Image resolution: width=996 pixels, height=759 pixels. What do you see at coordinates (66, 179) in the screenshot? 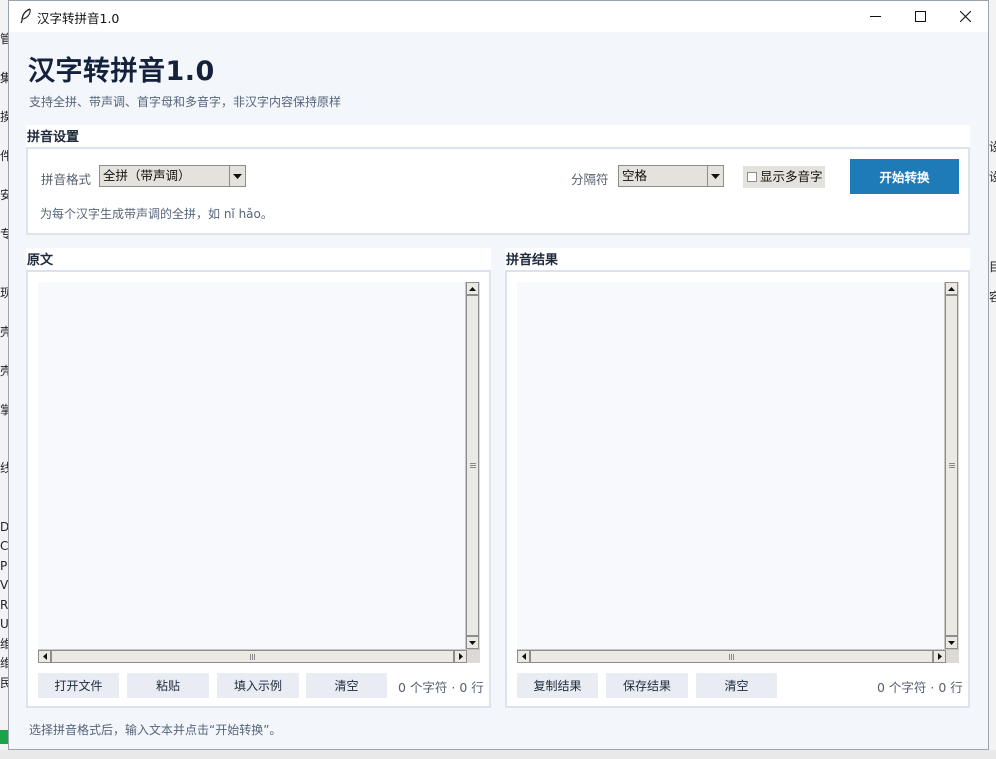
I see `format-label: 拼音格式` at bounding box center [66, 179].